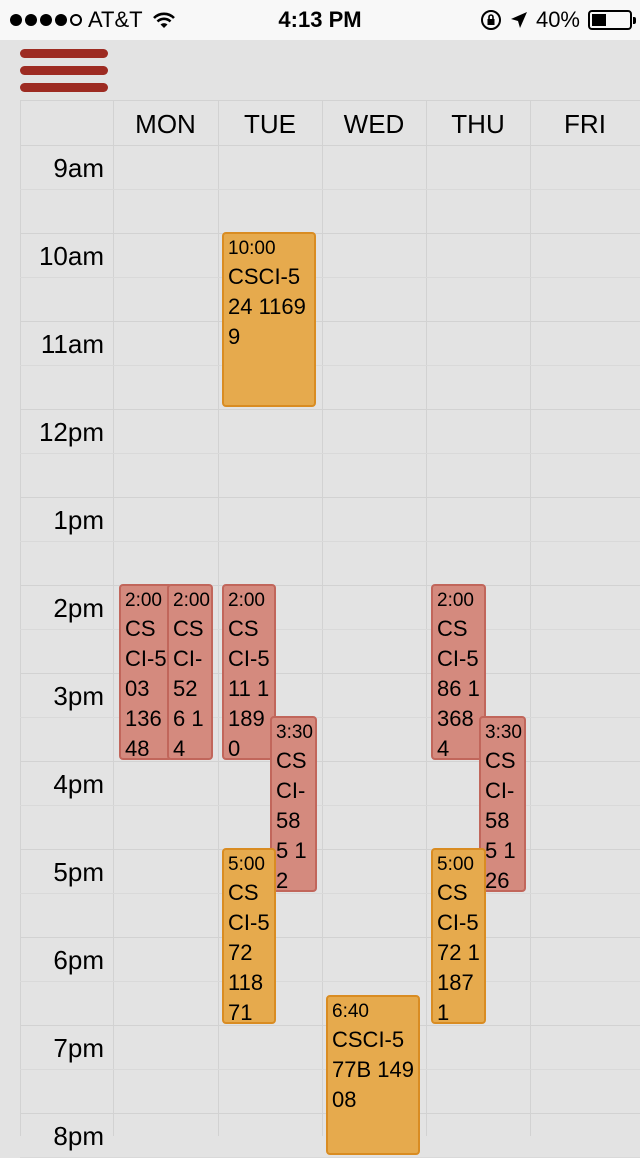 Image resolution: width=640 pixels, height=1158 pixels. Describe the element at coordinates (78, 1048) in the screenshot. I see `hour-label-7pm: 7pm` at that location.